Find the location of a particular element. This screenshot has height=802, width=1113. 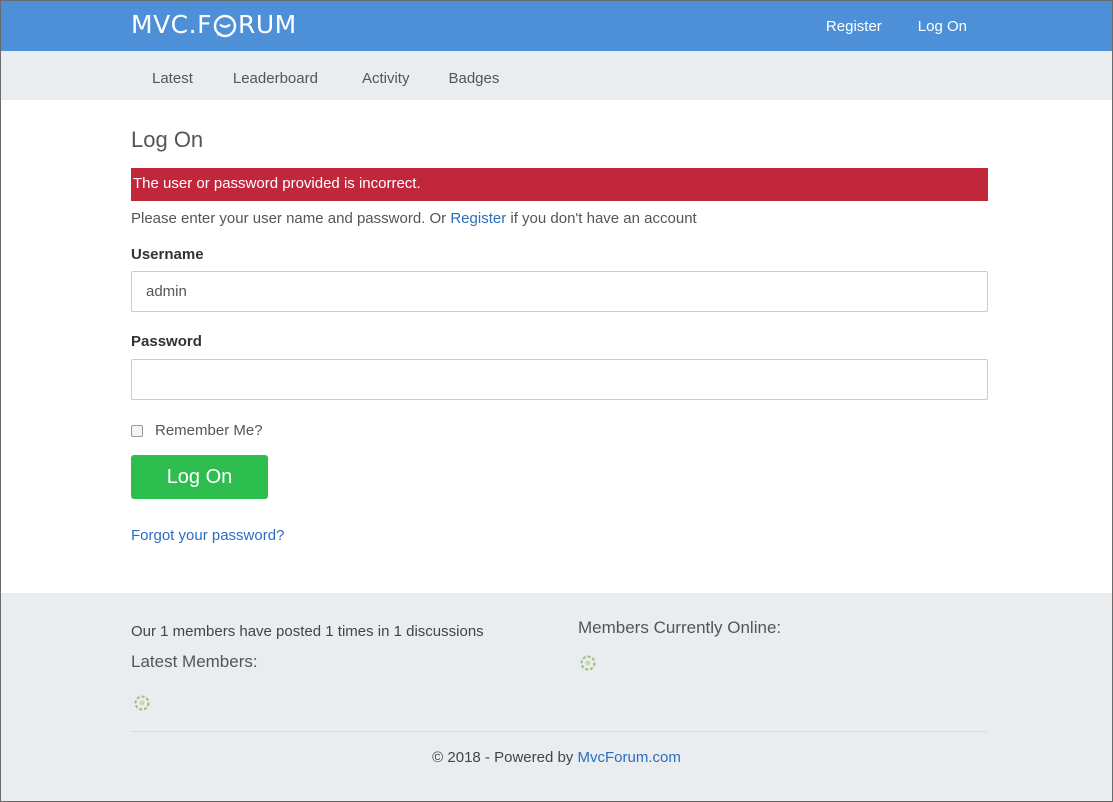

site-logo: MVC.F RUM is located at coordinates (214, 24).